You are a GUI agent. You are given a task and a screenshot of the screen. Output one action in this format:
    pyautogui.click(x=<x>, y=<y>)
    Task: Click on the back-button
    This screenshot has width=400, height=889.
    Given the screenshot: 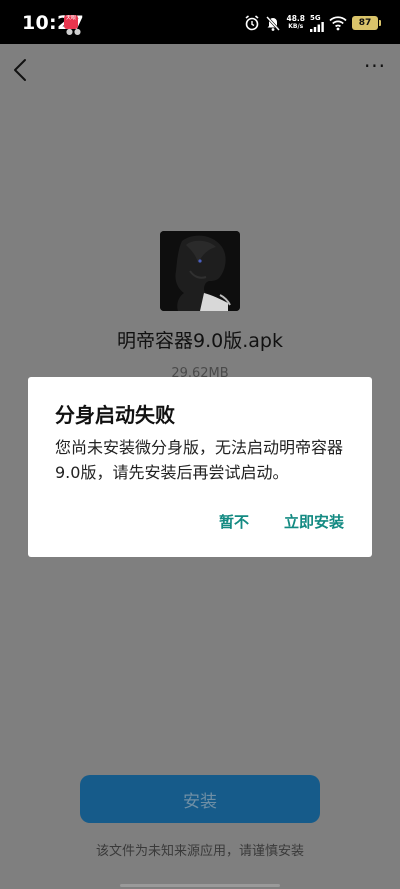 What is the action you would take?
    pyautogui.click(x=22, y=70)
    